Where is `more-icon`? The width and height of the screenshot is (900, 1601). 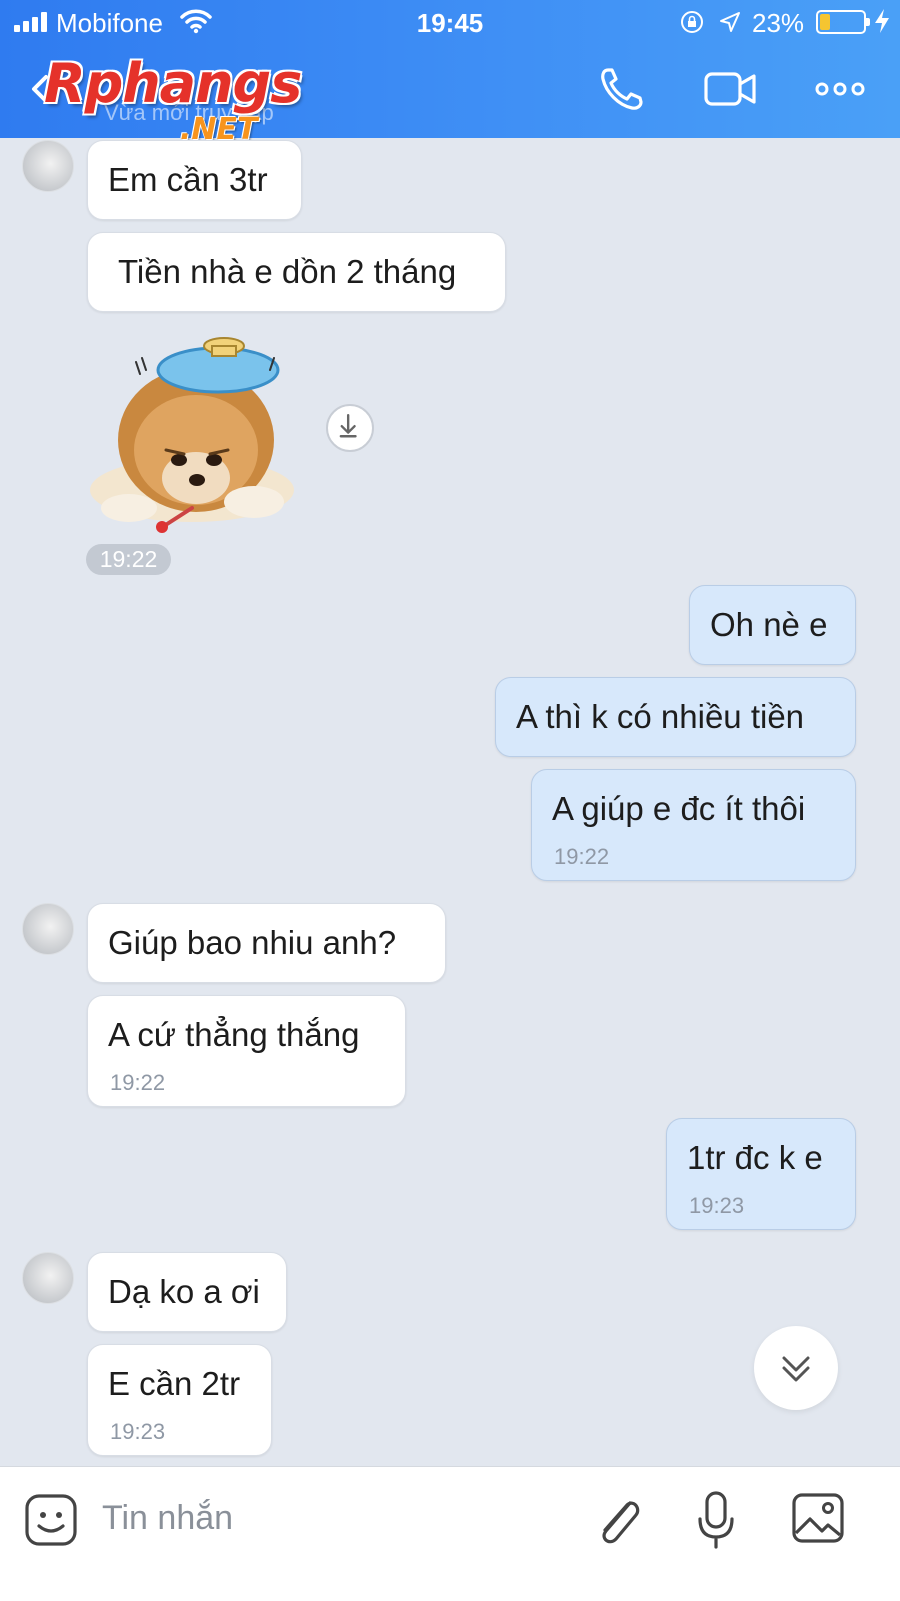
more-icon is located at coordinates (840, 89).